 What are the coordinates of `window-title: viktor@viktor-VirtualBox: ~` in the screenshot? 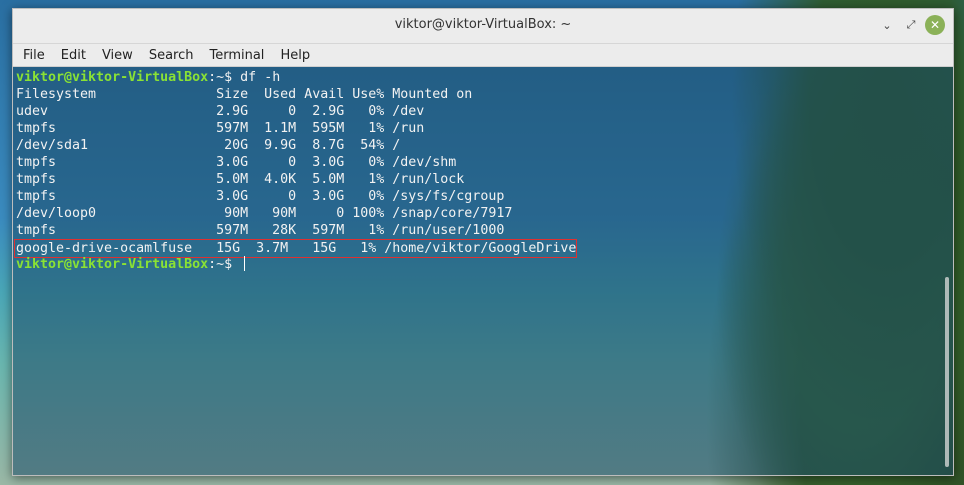 It's located at (483, 24).